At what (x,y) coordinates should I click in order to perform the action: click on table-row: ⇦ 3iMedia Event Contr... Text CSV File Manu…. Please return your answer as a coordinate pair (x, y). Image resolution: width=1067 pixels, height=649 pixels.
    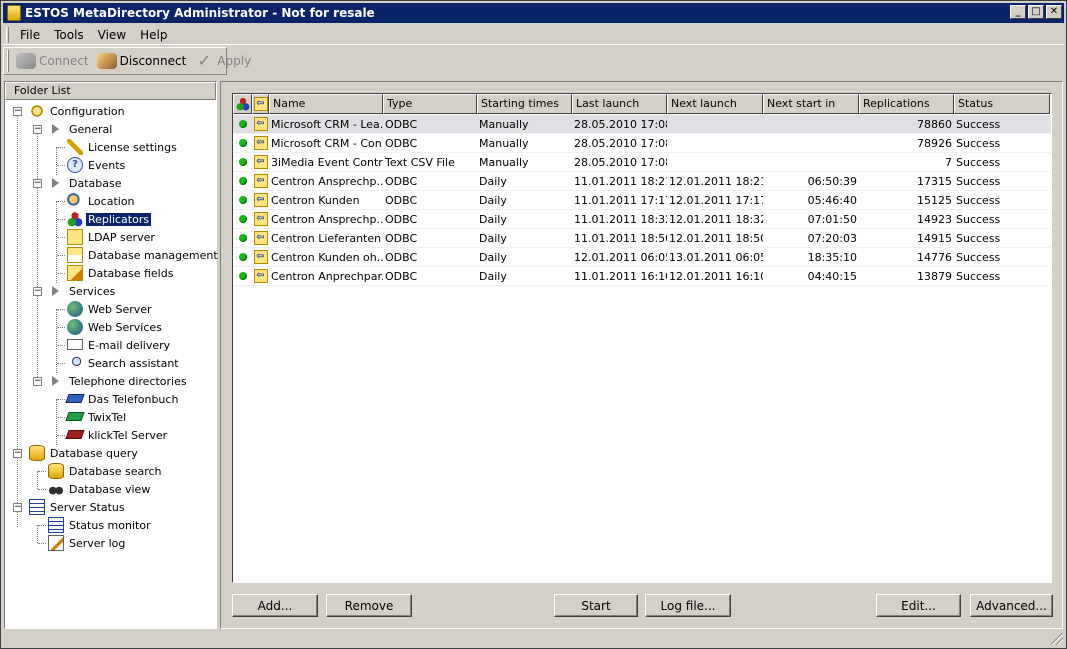
    Looking at the image, I should click on (642, 162).